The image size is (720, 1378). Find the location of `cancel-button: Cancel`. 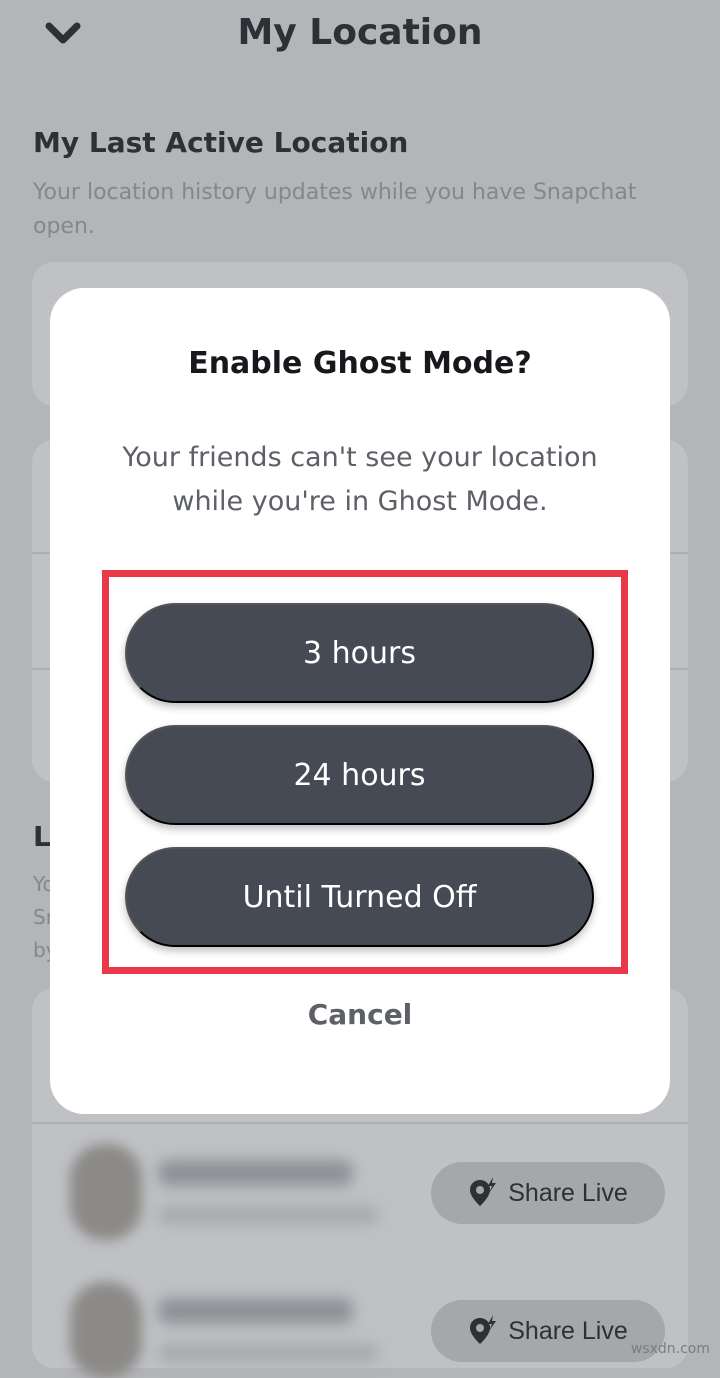

cancel-button: Cancel is located at coordinates (360, 1014).